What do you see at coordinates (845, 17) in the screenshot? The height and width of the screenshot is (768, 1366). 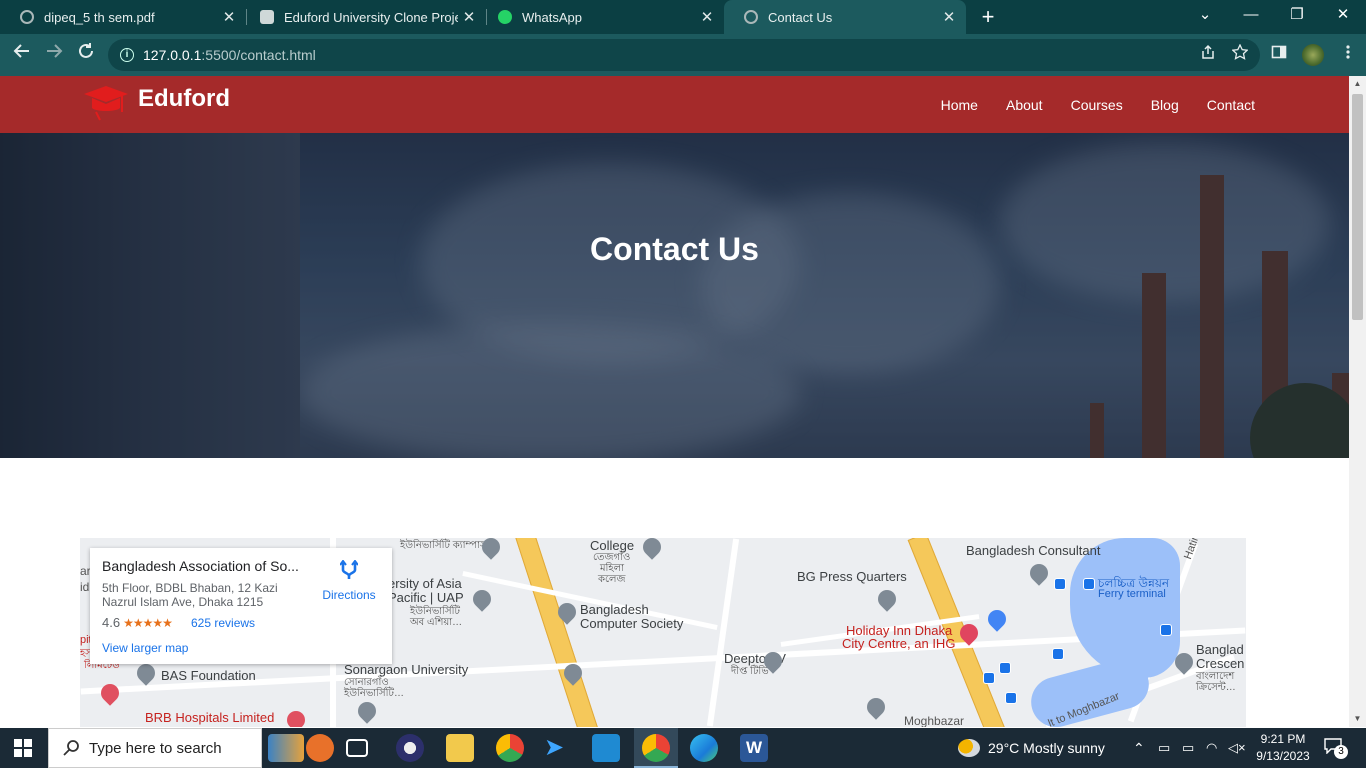 I see `tab-contact: Contact Us ✕` at bounding box center [845, 17].